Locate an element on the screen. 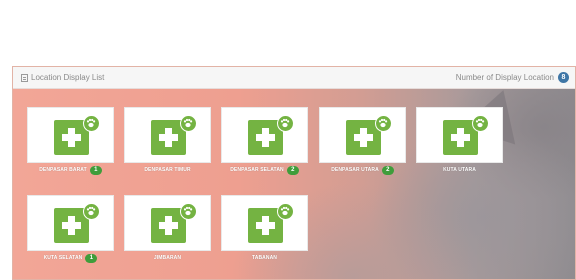 This screenshot has width=576, height=280. location-name: TABANAN is located at coordinates (264, 258).